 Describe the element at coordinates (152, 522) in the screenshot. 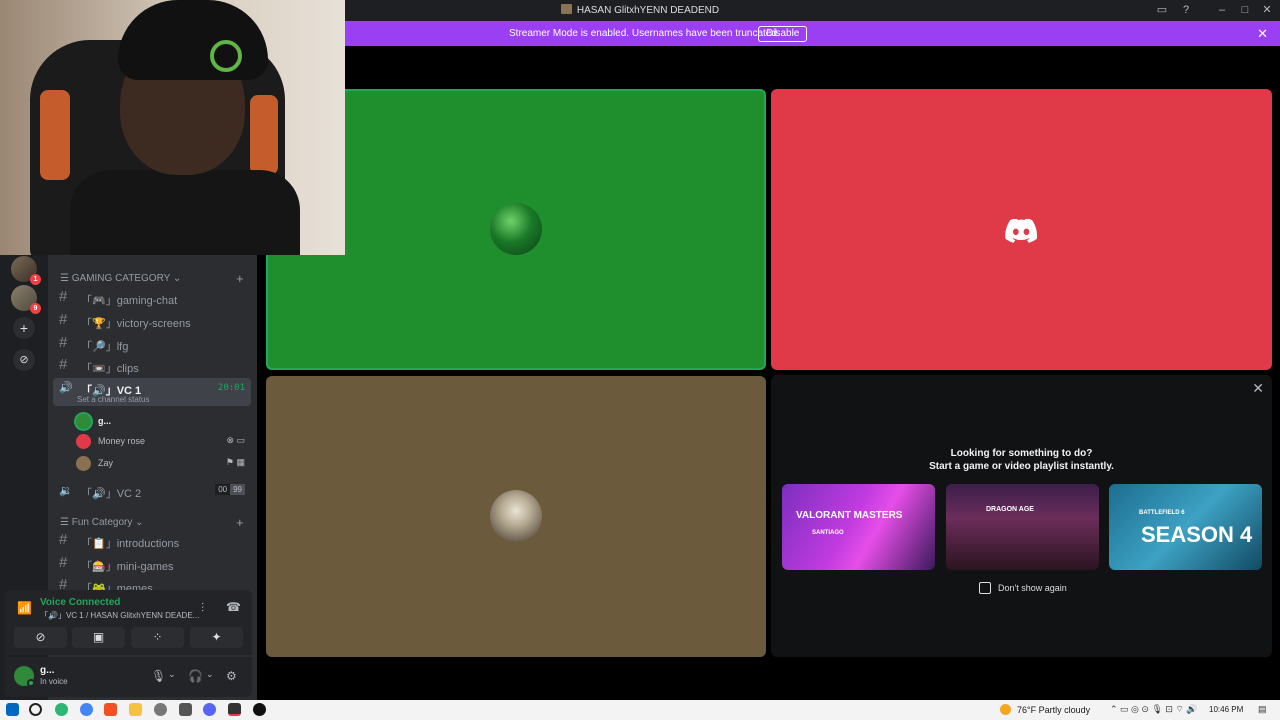

I see `category-fun: ☰ Fun Category ⌄ +` at that location.